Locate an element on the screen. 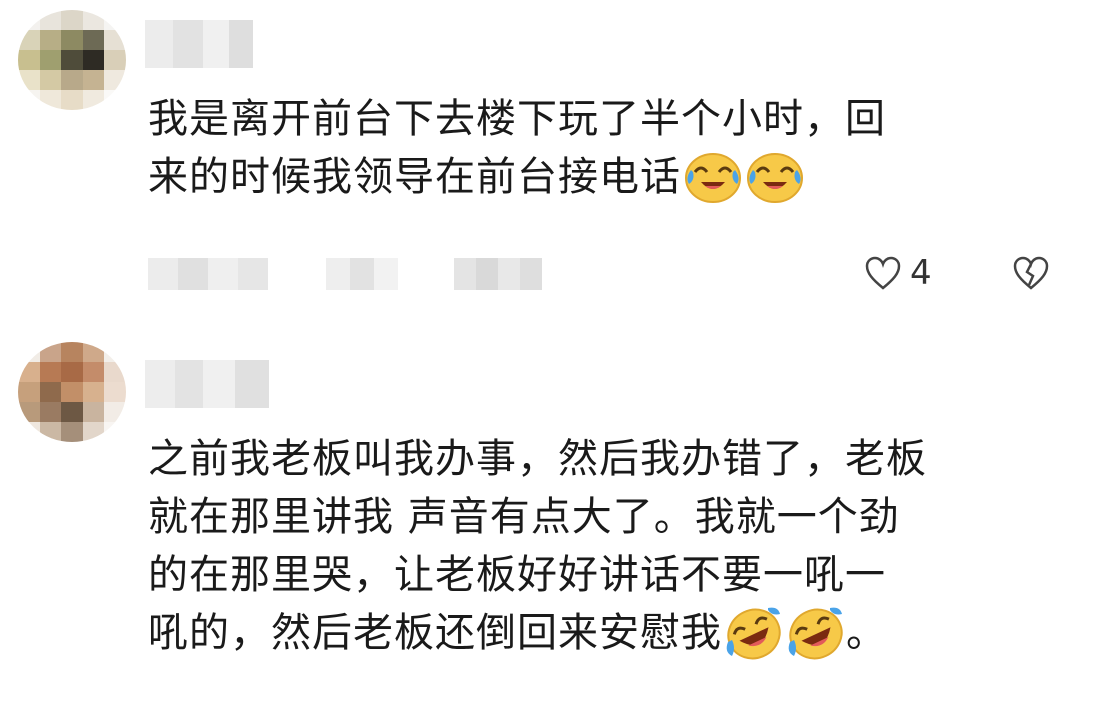 This screenshot has width=1108, height=720. comment-actions: 4 is located at coordinates (957, 273).